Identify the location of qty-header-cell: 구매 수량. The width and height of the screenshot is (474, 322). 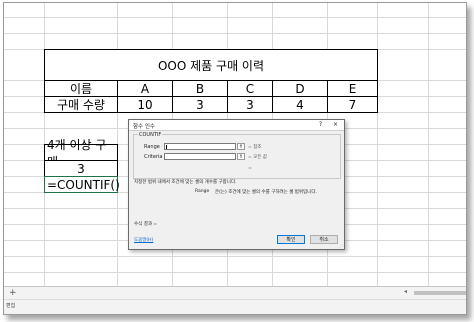
(81, 104).